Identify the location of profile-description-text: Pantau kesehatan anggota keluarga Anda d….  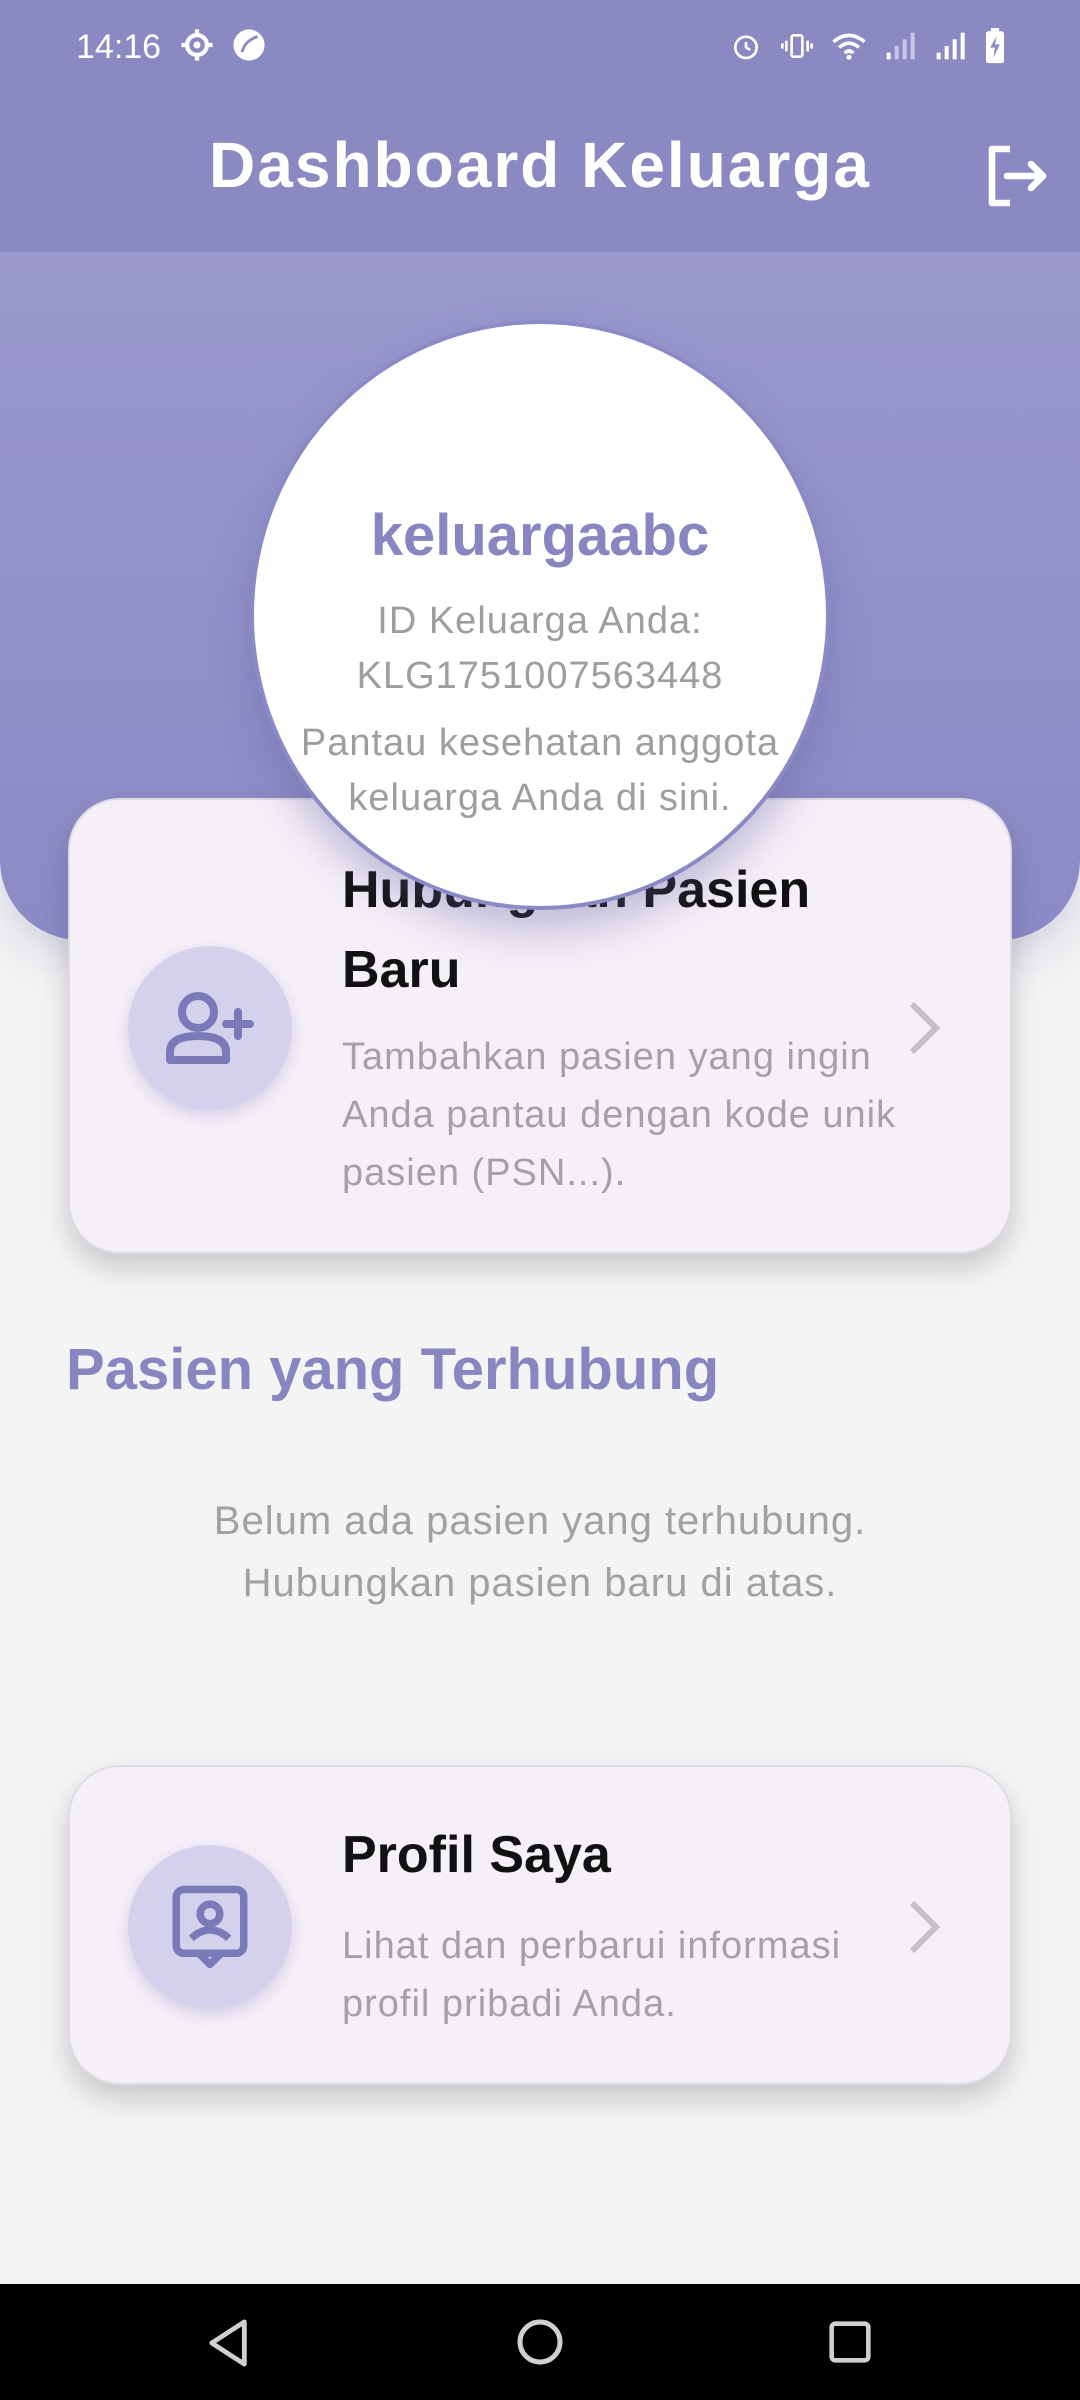
(540, 770).